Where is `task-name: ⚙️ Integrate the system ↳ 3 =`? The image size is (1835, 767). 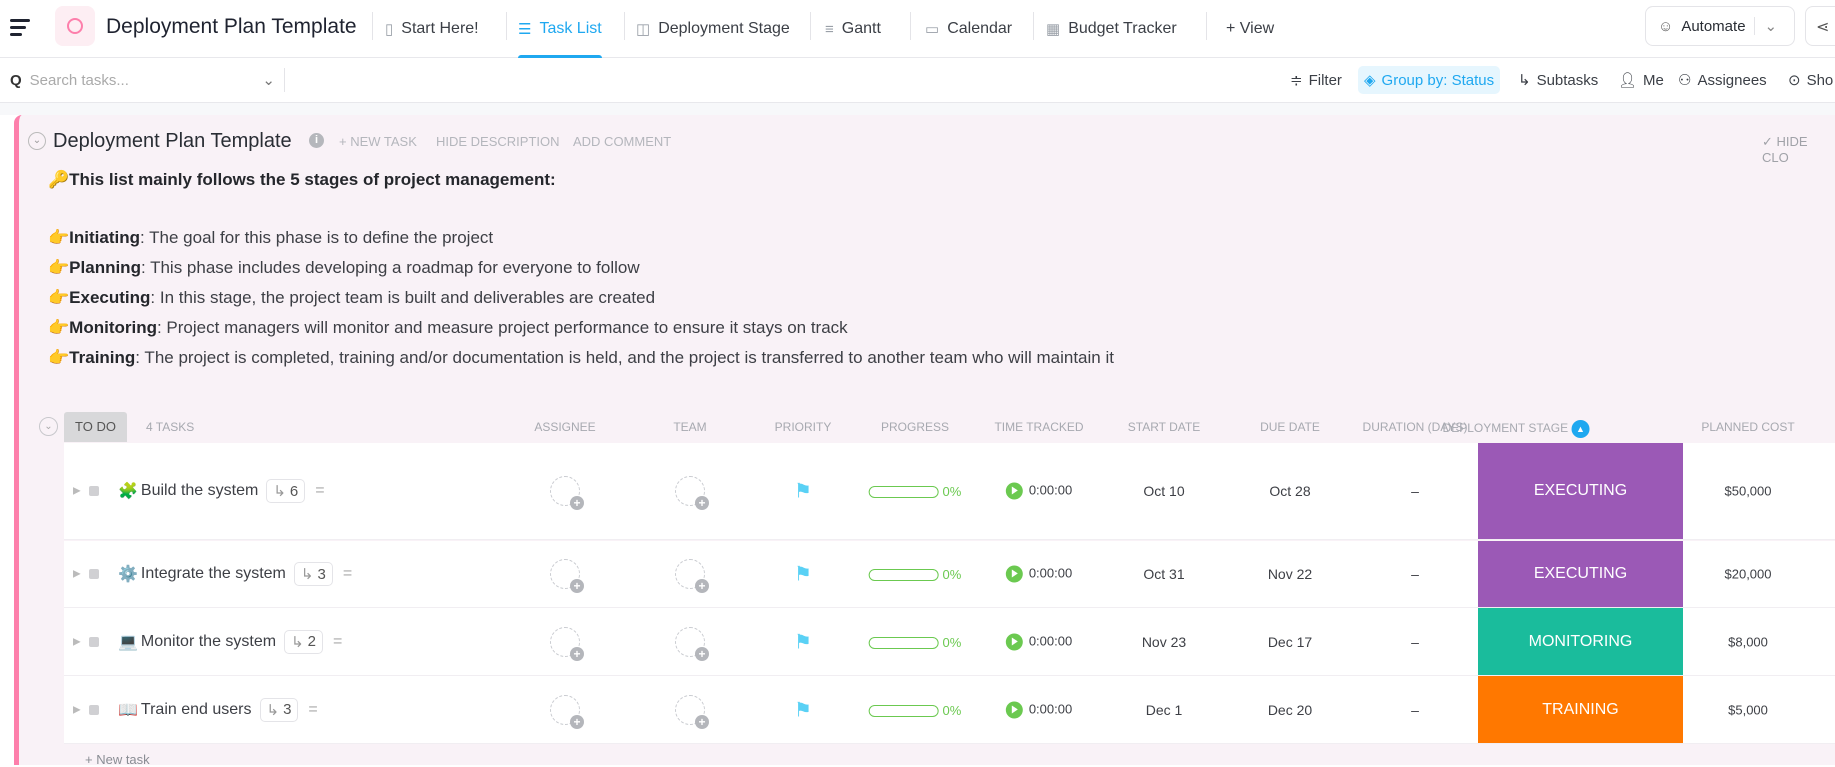 task-name: ⚙️ Integrate the system ↳ 3 = is located at coordinates (235, 574).